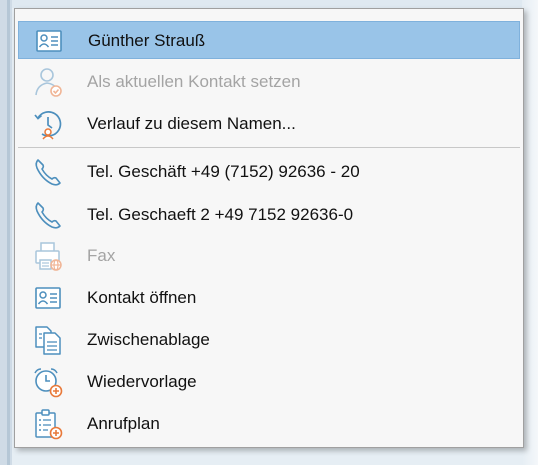 The image size is (538, 465). What do you see at coordinates (48, 382) in the screenshot?
I see `alarm-clock-add-icon` at bounding box center [48, 382].